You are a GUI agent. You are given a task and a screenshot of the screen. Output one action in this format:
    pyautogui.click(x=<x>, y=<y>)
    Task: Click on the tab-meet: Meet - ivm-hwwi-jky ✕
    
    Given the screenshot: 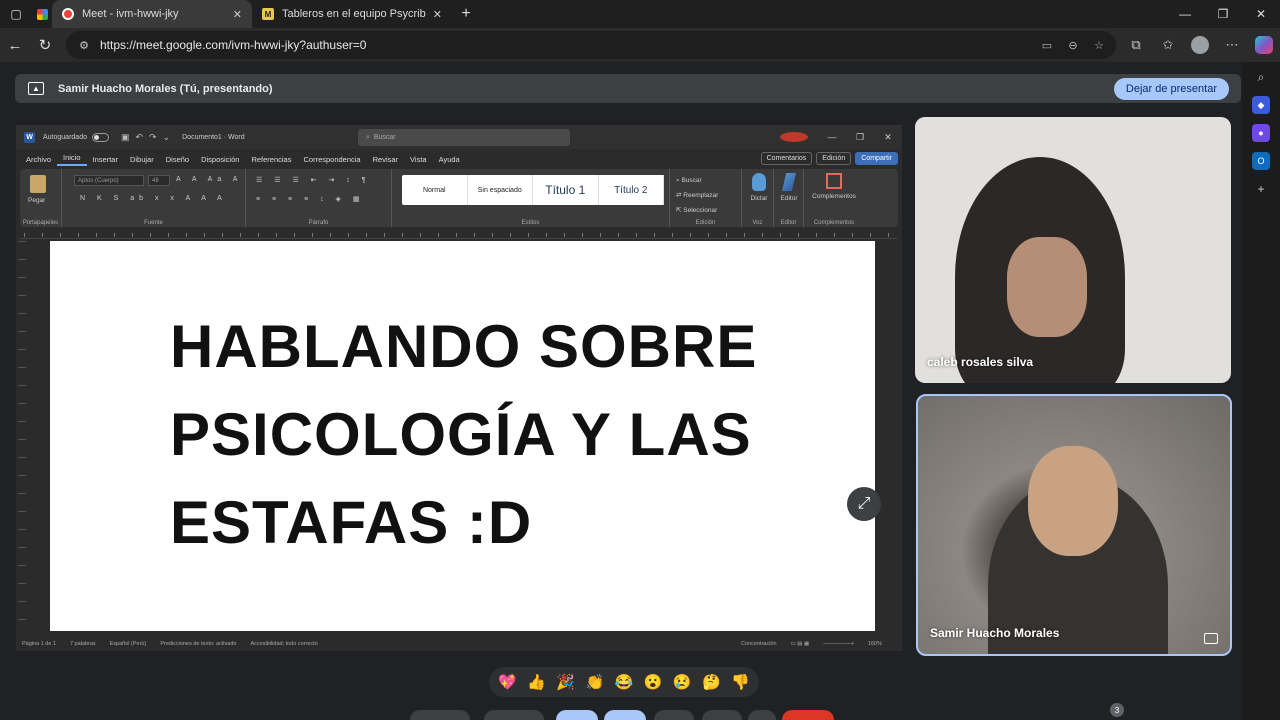 What is the action you would take?
    pyautogui.click(x=152, y=14)
    